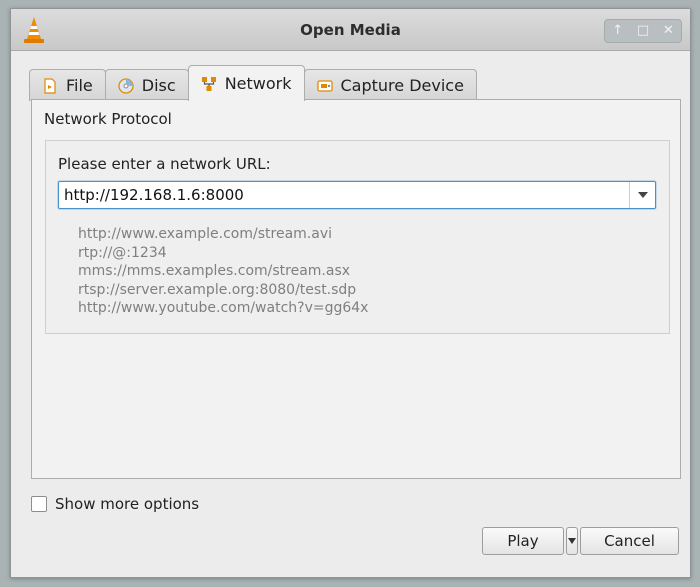 This screenshot has height=587, width=700. I want to click on window-title: Open Media, so click(350, 30).